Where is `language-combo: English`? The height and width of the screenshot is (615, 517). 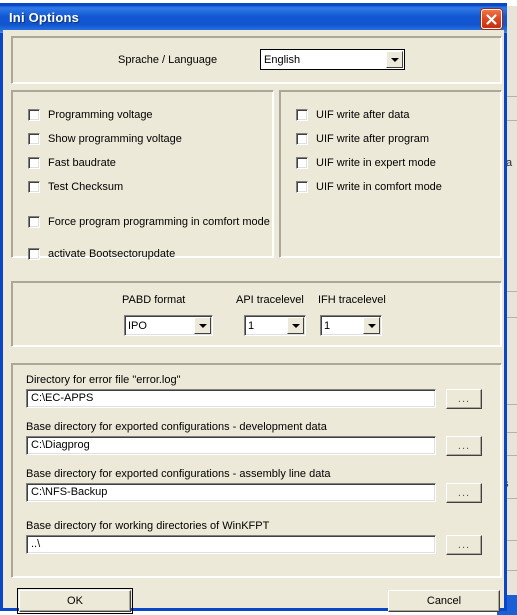
language-combo: English is located at coordinates (332, 59).